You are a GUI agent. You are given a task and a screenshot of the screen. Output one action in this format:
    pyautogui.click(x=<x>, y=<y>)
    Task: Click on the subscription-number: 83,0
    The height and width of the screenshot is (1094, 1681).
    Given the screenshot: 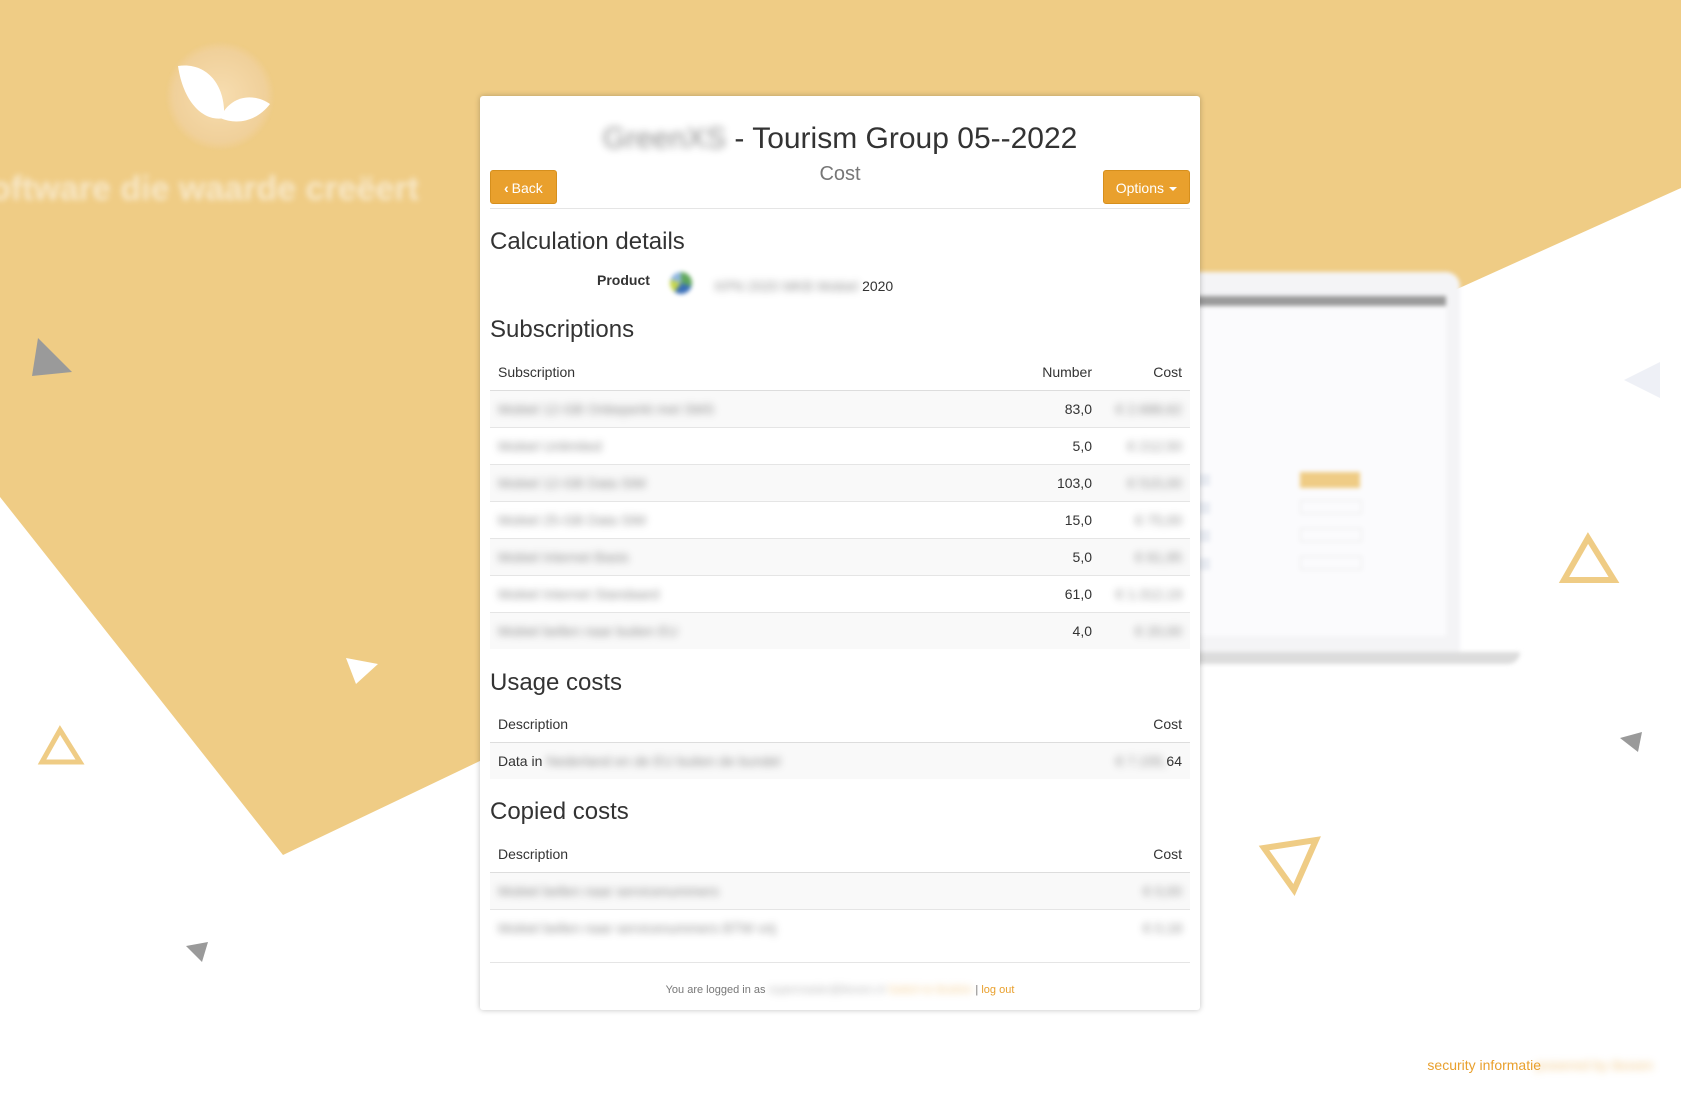 What is the action you would take?
    pyautogui.click(x=1047, y=409)
    